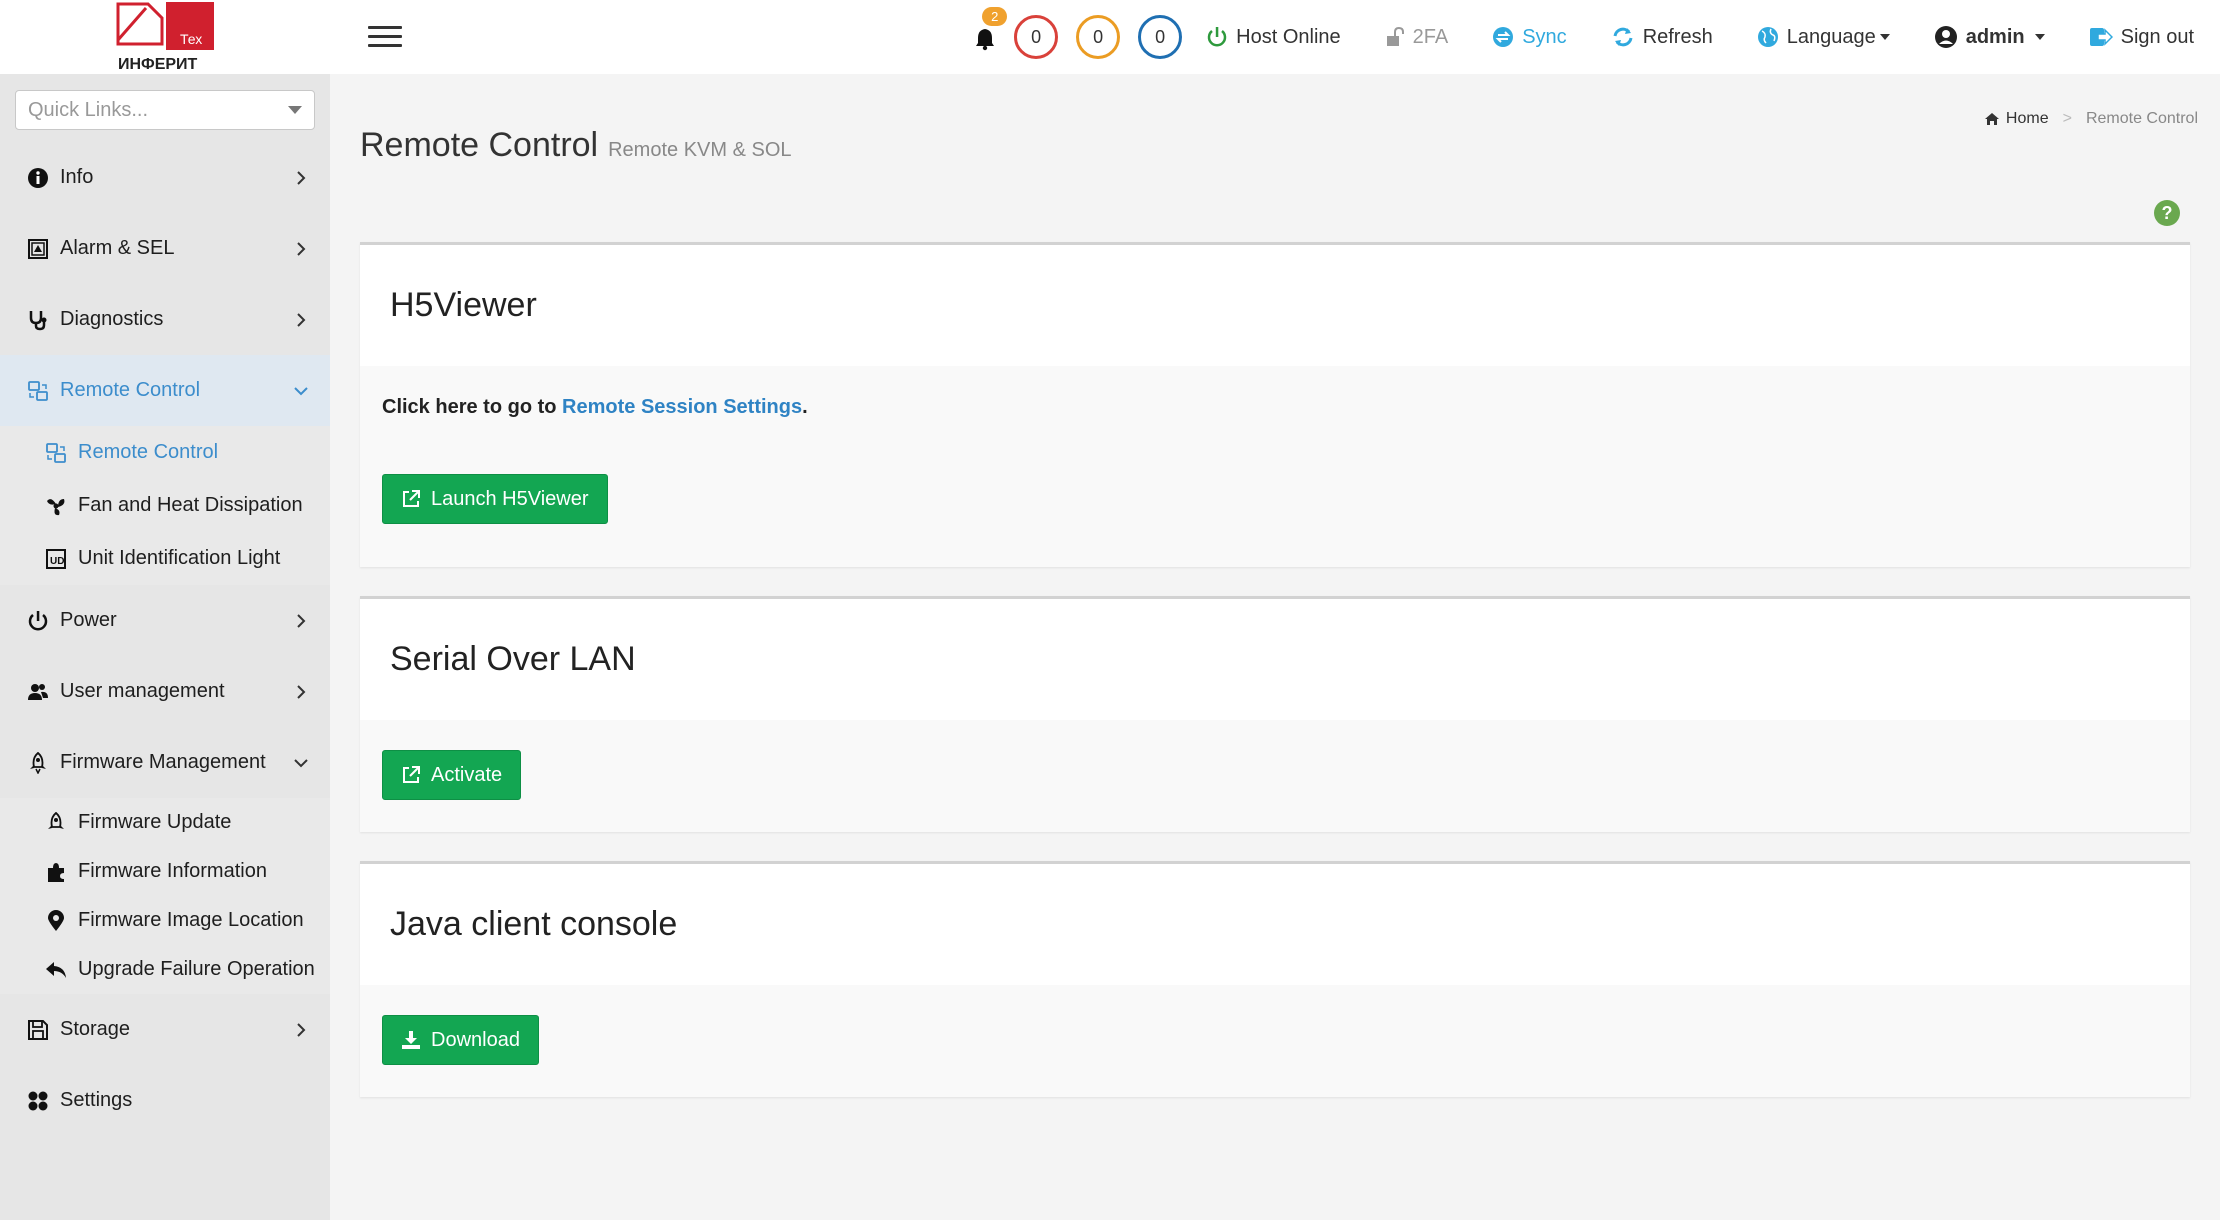 This screenshot has width=2220, height=1220. I want to click on sidebar-item-label: Settings, so click(96, 1100).